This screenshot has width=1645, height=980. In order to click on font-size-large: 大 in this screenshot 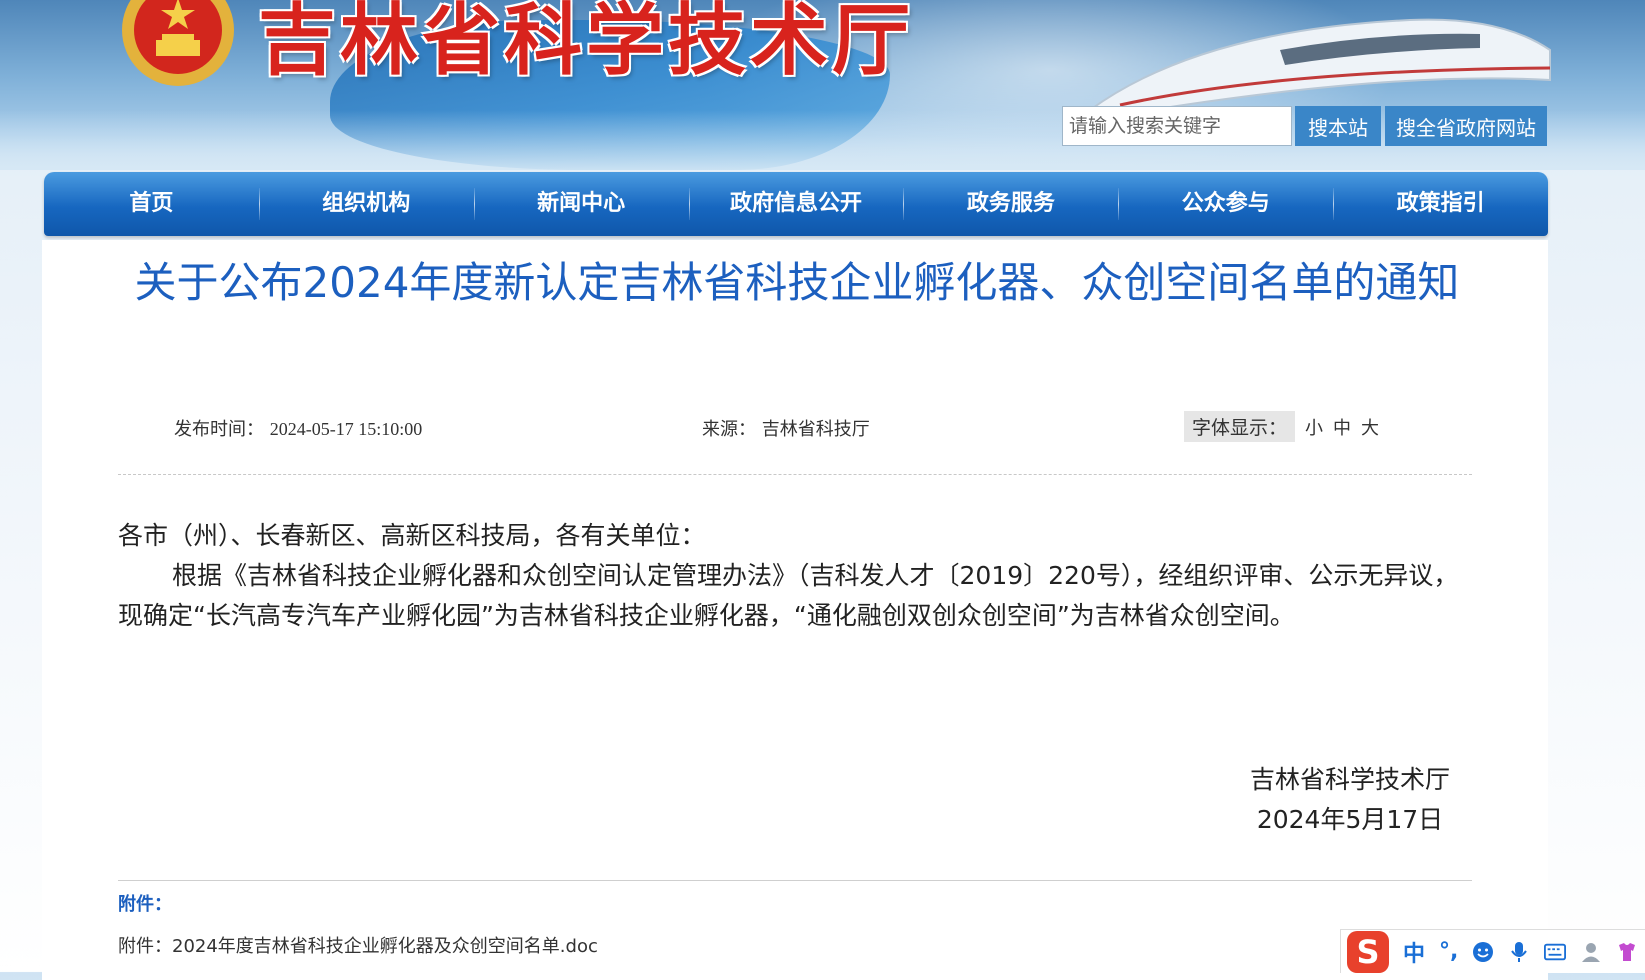, I will do `click(1370, 427)`.